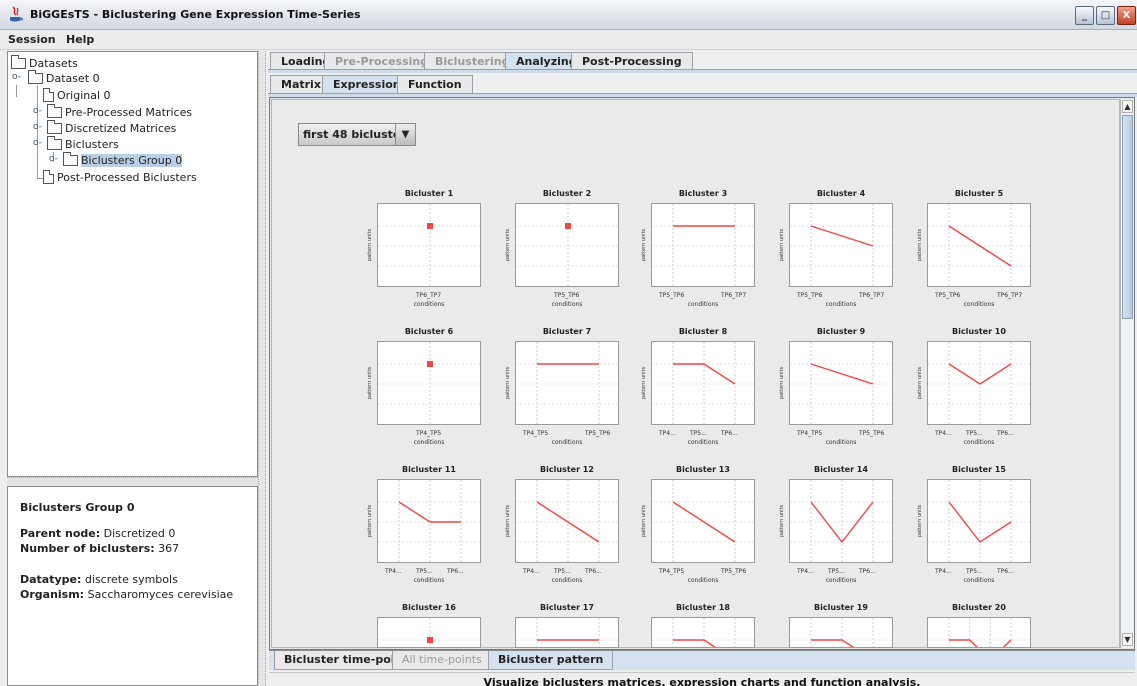 The height and width of the screenshot is (686, 1137). I want to click on chart-title: Bicluster 6, so click(429, 331).